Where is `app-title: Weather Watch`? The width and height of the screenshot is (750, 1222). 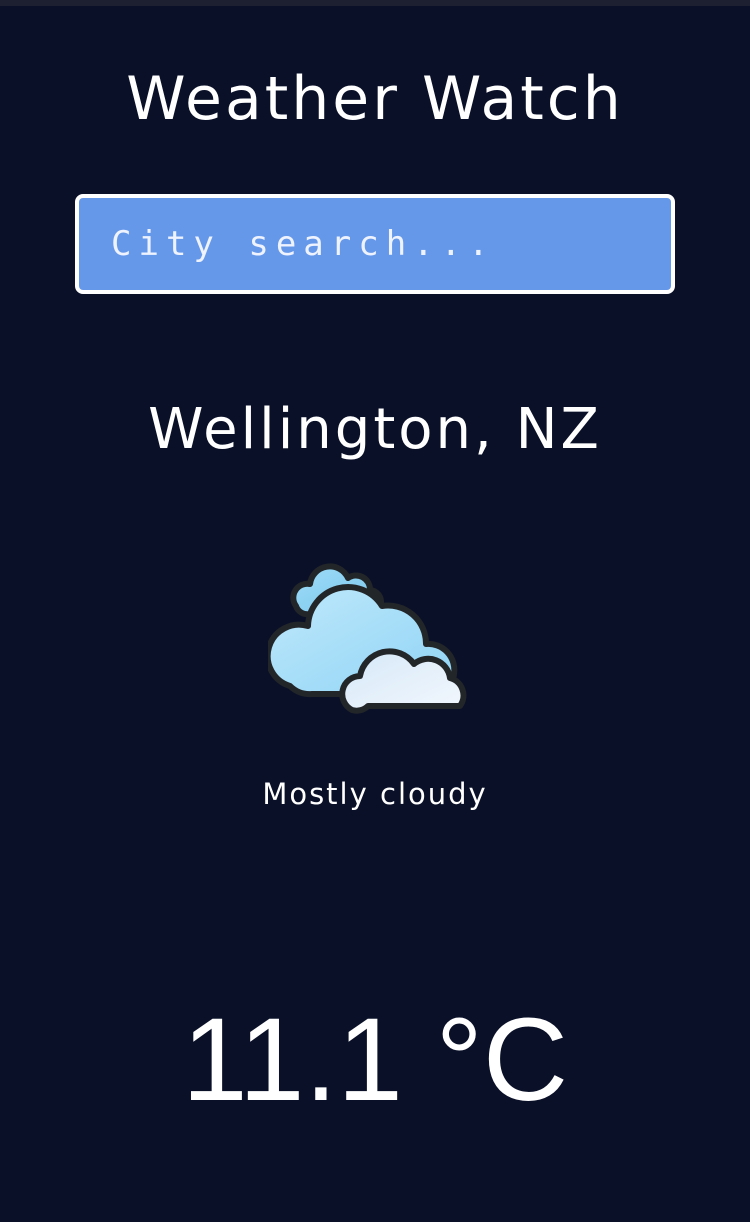
app-title: Weather Watch is located at coordinates (375, 99).